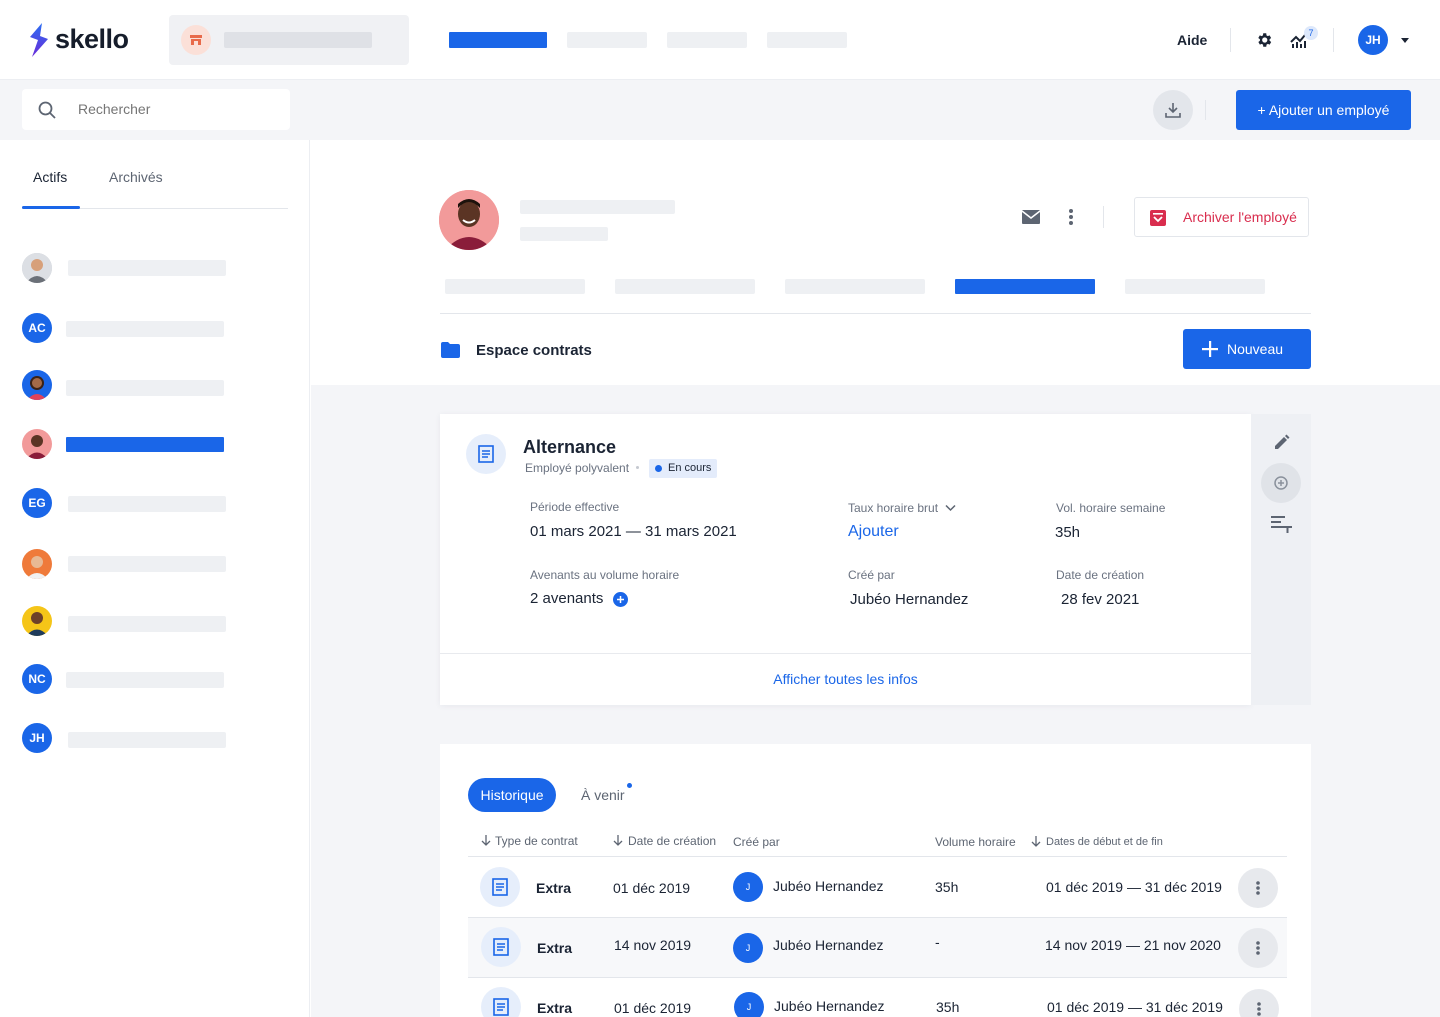  What do you see at coordinates (39, 40) in the screenshot?
I see `skello-logo-icon` at bounding box center [39, 40].